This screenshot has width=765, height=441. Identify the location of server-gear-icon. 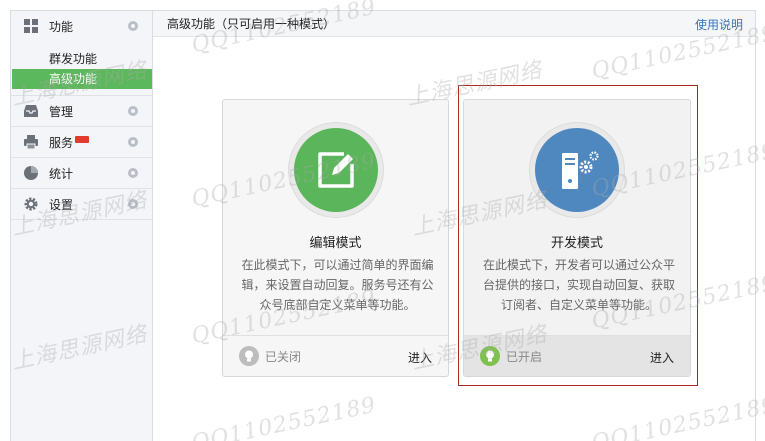
(577, 170).